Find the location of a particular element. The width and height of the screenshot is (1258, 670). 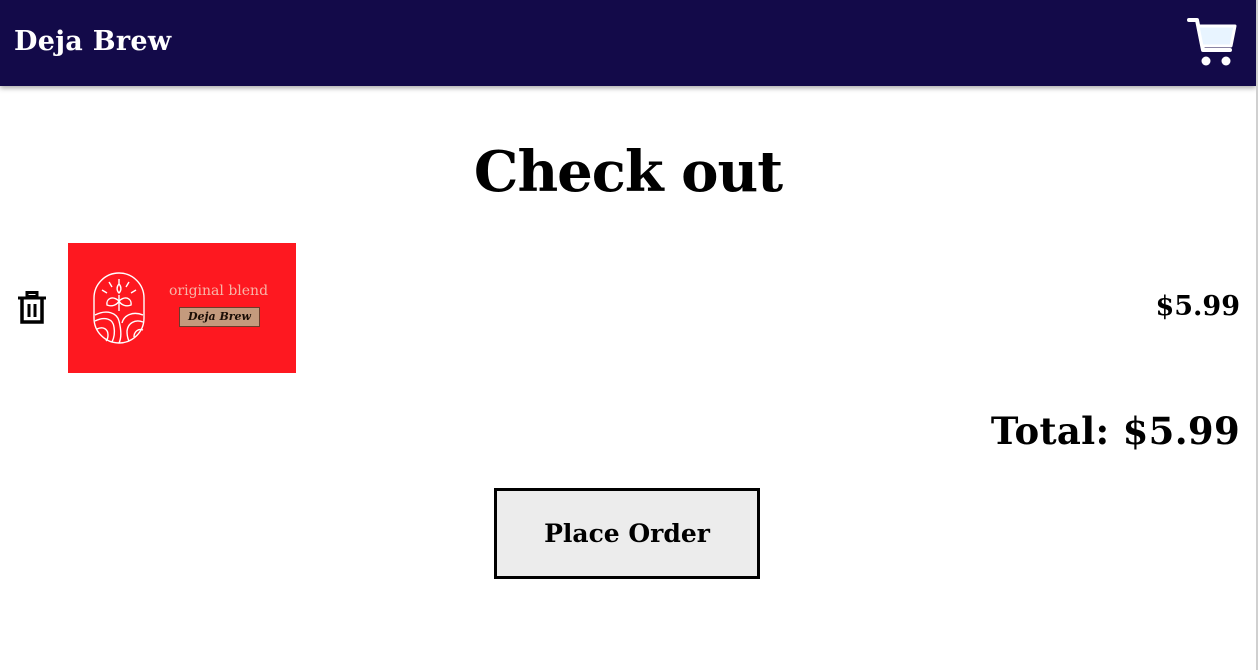

shopping-cart-icon is located at coordinates (1212, 43).